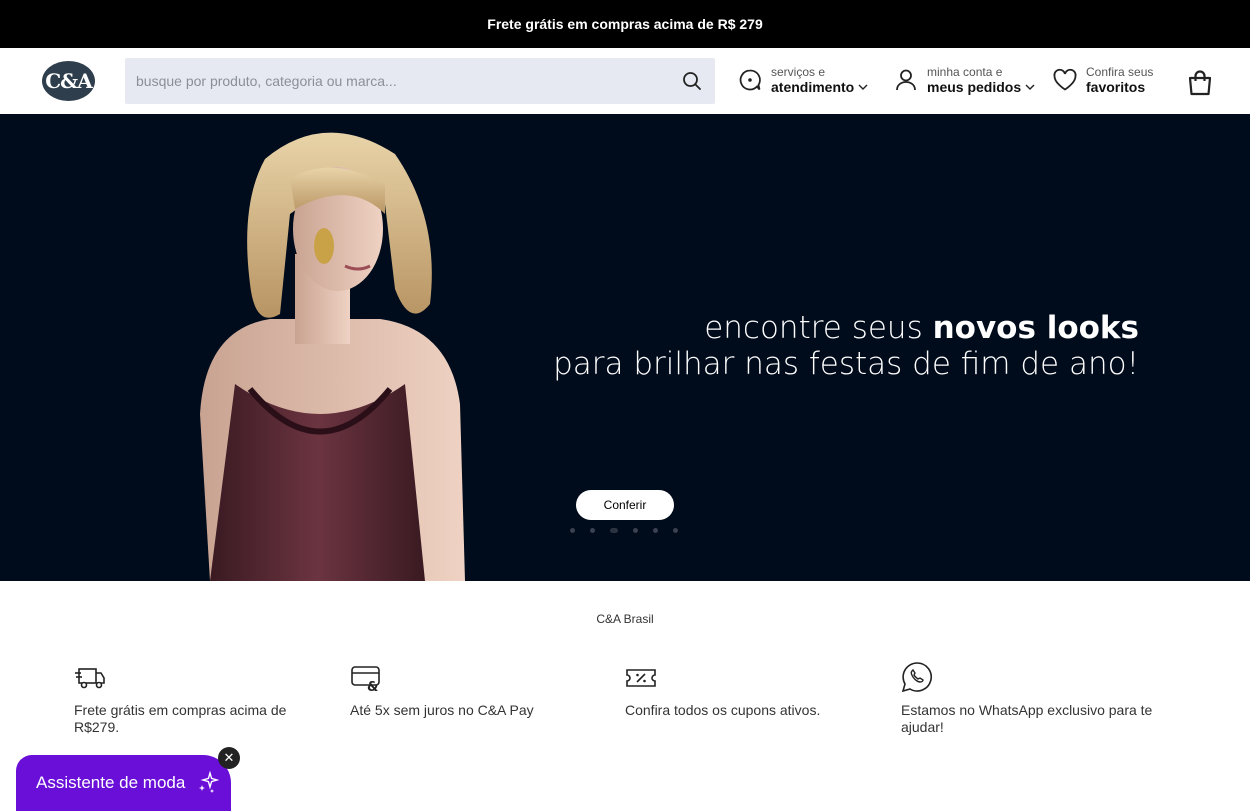  What do you see at coordinates (906, 80) in the screenshot?
I see `user-icon` at bounding box center [906, 80].